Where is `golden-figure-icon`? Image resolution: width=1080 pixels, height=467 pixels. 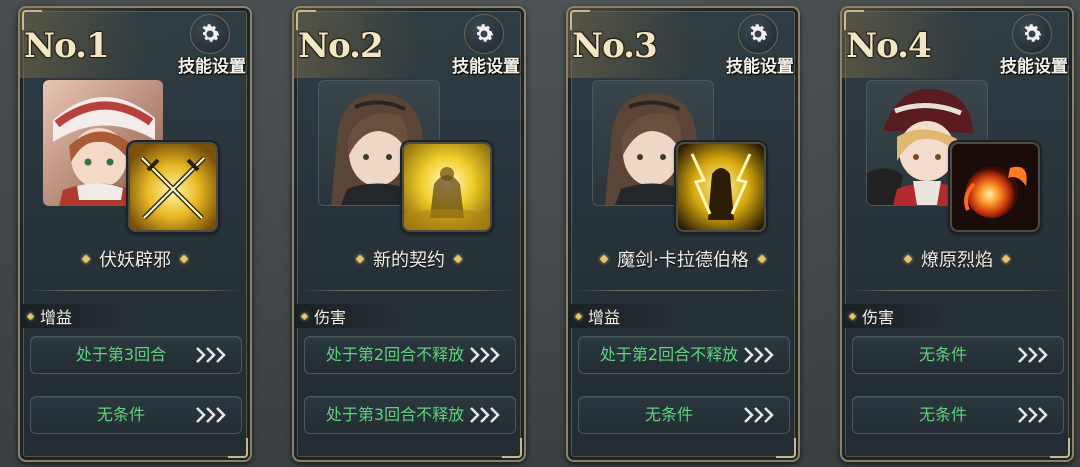 golden-figure-icon is located at coordinates (447, 187).